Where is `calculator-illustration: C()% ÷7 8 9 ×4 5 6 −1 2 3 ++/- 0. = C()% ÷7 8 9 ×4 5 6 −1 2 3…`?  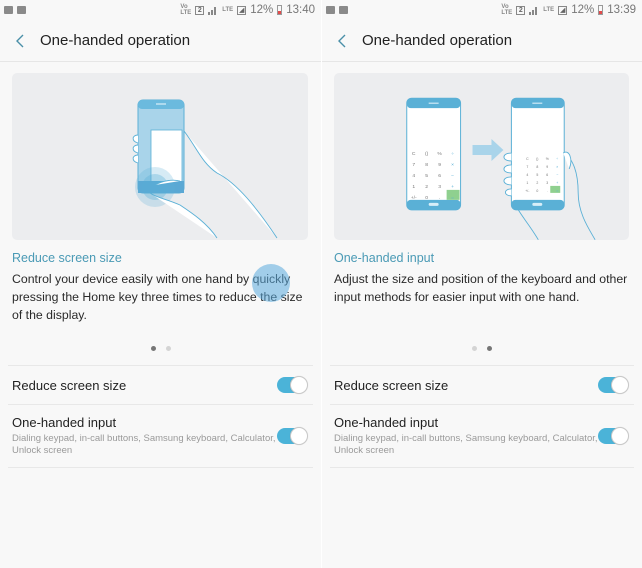
calculator-illustration: C()% ÷7 8 9 ×4 5 6 −1 2 3 ++/- 0. = C()% ÷7 8 9 ×4 5 6 −1 2 3… is located at coordinates (501, 168).